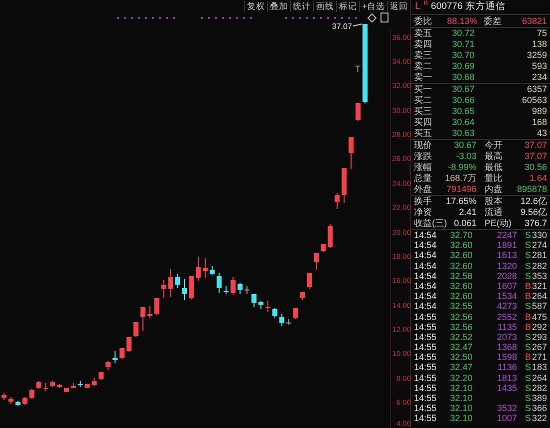 The width and height of the screenshot is (550, 428). I want to click on toolbar-button: 画线, so click(324, 6).